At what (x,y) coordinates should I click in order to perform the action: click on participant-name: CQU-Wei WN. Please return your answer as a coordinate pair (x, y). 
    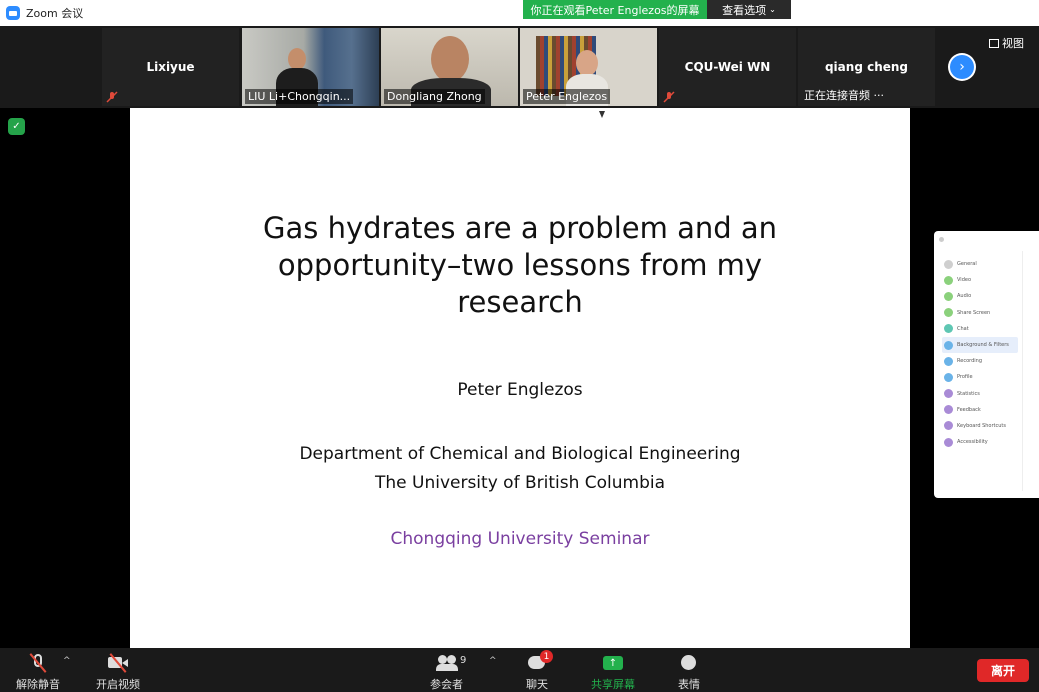
    Looking at the image, I should click on (727, 67).